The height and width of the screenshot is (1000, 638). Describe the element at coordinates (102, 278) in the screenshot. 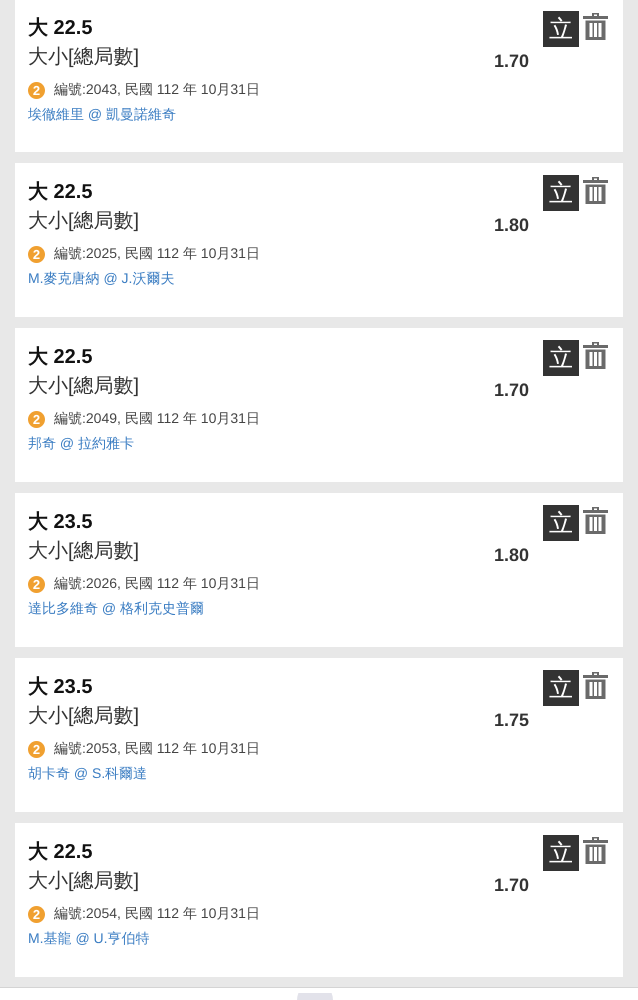

I see `match-teams: M.麥克唐納 @ J.沃爾夫` at that location.